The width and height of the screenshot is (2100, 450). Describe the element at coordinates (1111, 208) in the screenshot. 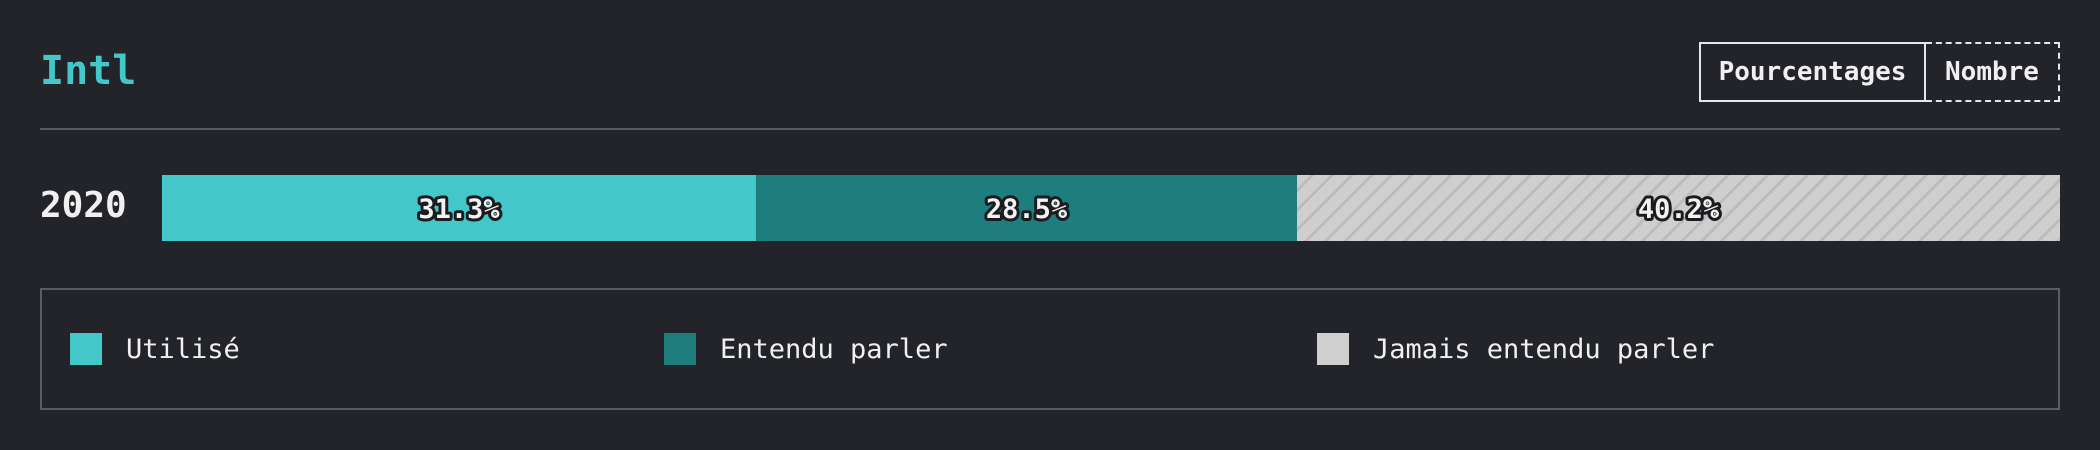

I see `stacked-bar-chart: 31.3% 28.5% 40.2%` at that location.